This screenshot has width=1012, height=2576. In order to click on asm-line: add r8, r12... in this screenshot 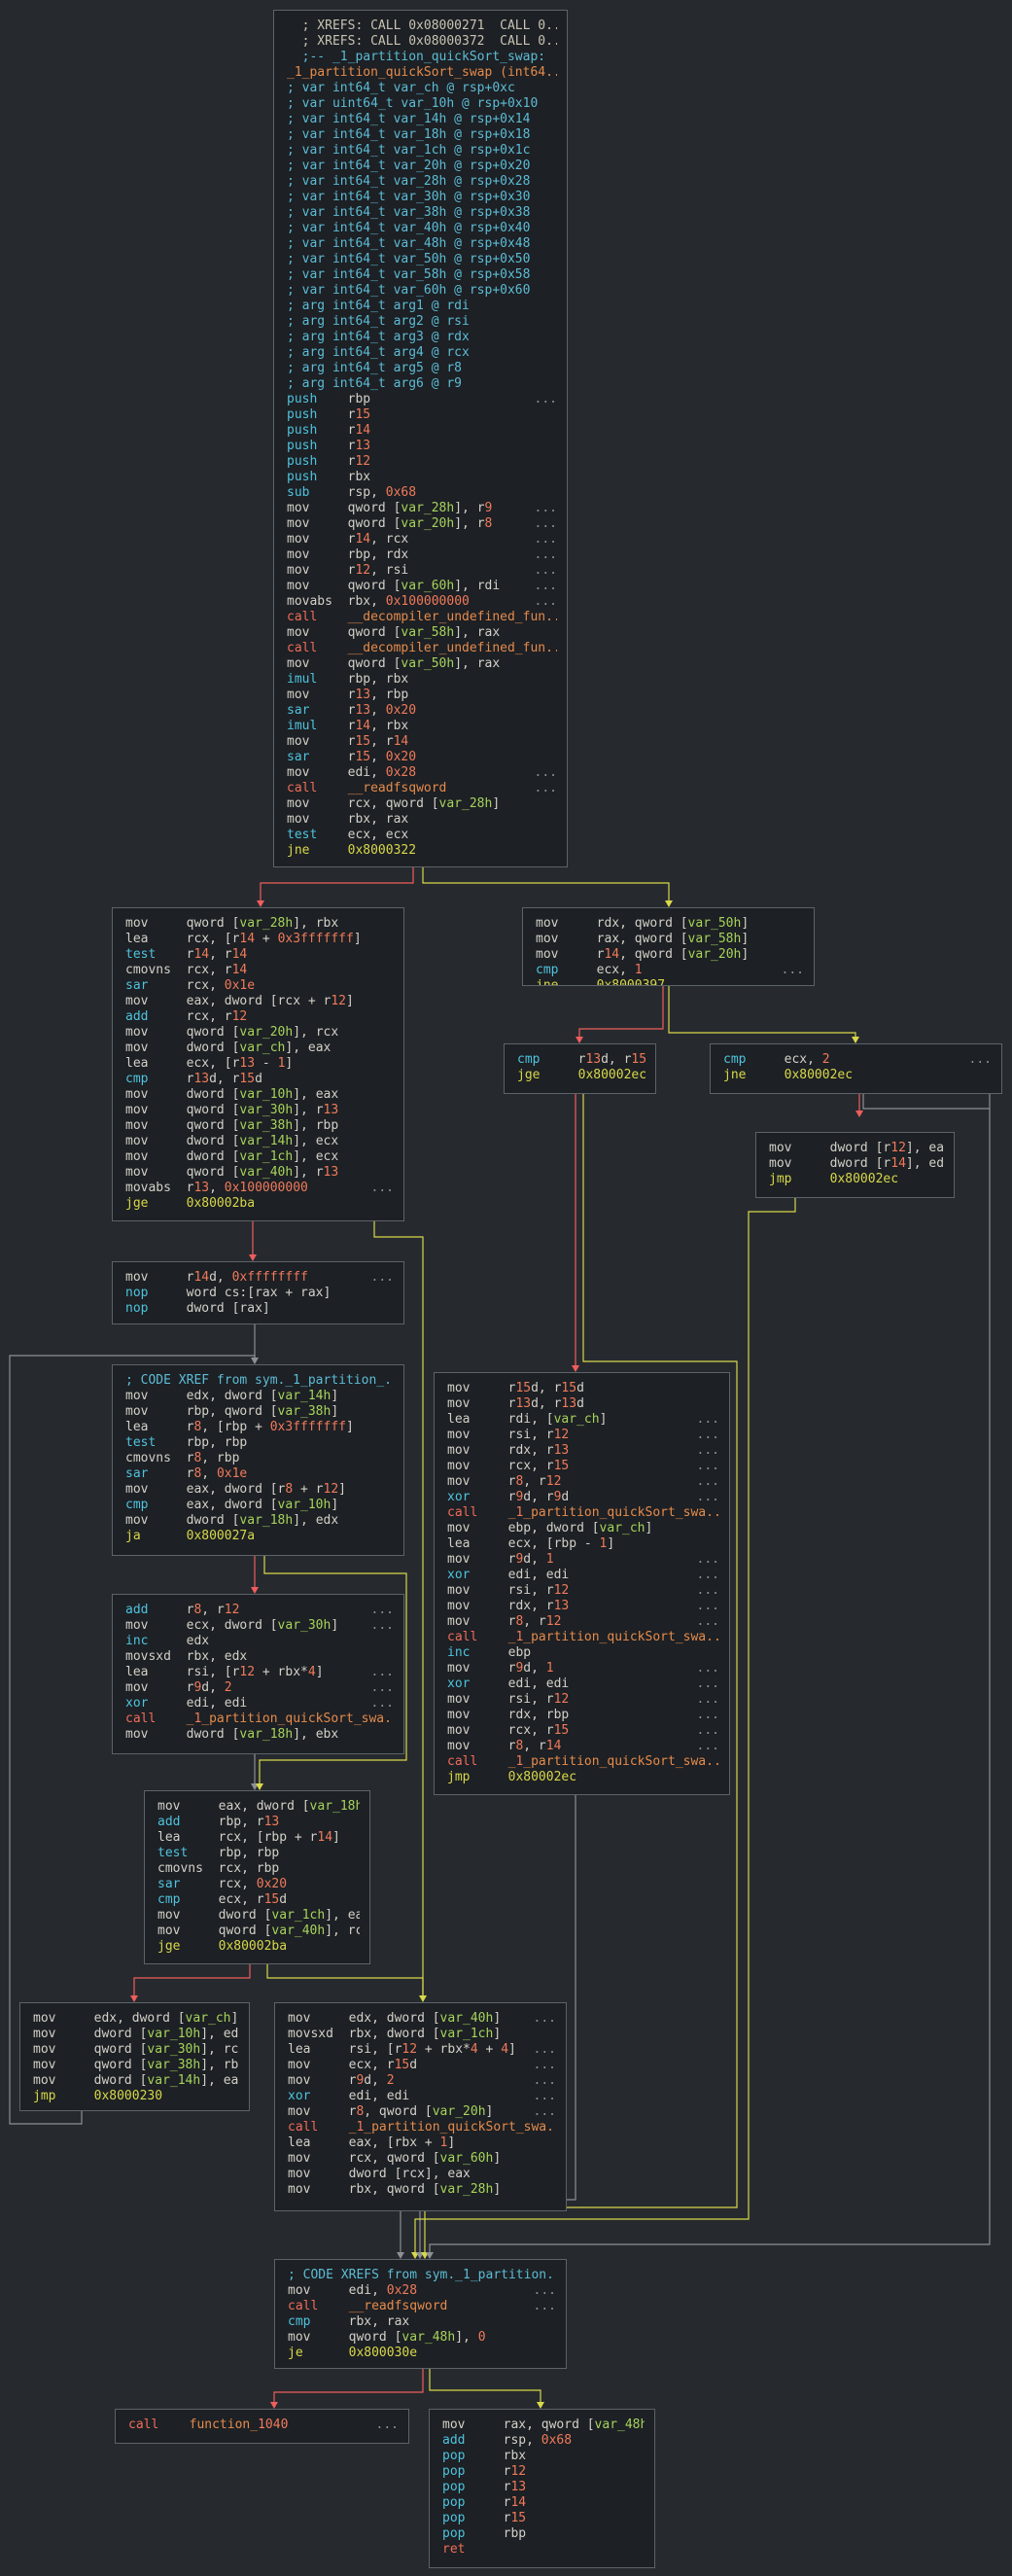, I will do `click(259, 1611)`.